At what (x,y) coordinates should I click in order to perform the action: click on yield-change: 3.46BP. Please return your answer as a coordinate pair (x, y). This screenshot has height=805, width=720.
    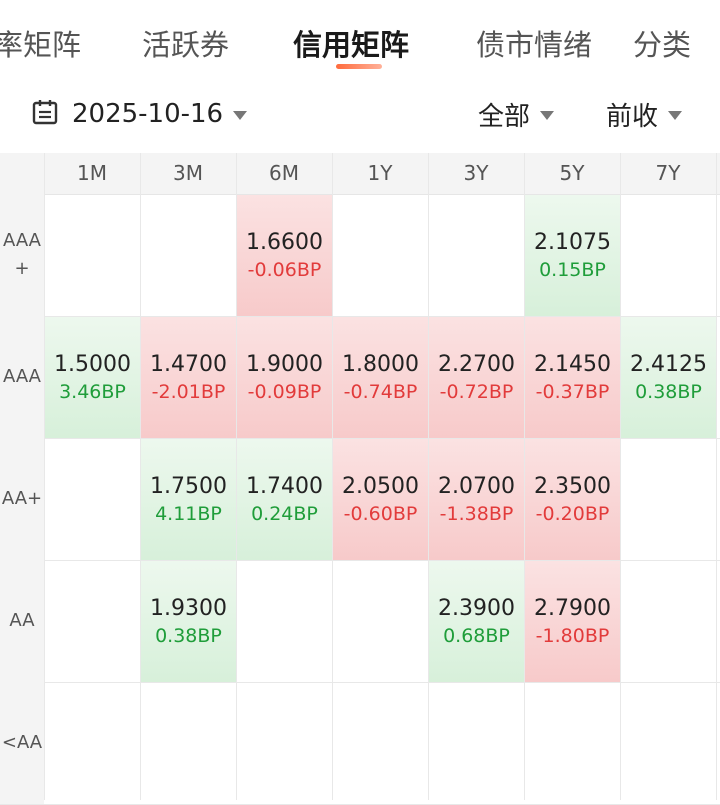
    Looking at the image, I should click on (92, 391).